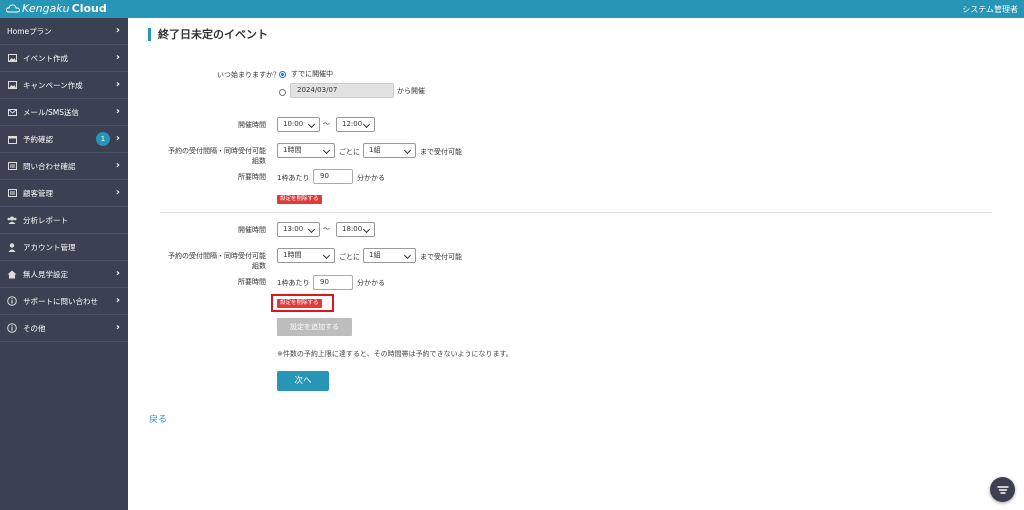 Image resolution: width=1024 pixels, height=510 pixels. I want to click on logo-text-kengaku: Kengaku, so click(46, 8).